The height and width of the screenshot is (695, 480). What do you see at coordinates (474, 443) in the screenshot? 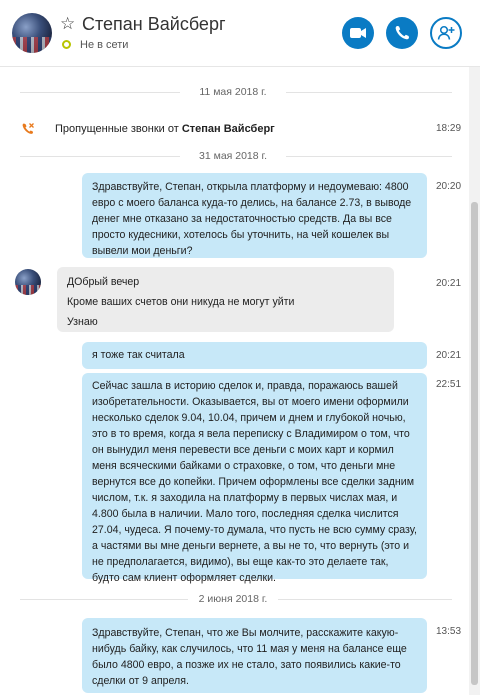
I see `scrollbar-thumb` at bounding box center [474, 443].